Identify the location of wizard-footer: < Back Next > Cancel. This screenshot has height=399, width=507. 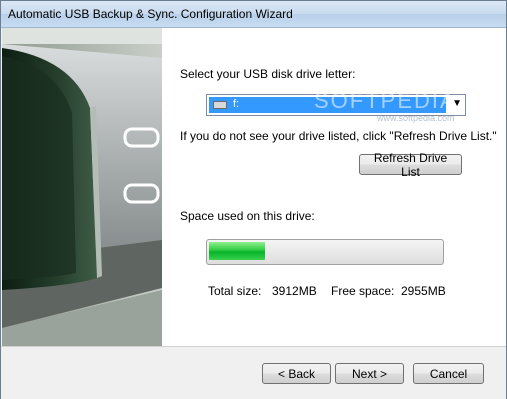
(253, 372).